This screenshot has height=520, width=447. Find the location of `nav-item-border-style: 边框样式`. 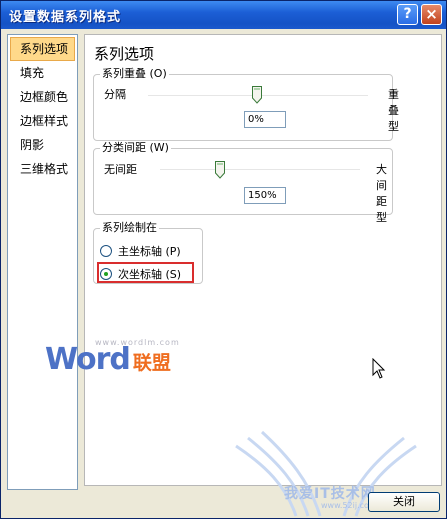

nav-item-border-style: 边框样式 is located at coordinates (42, 121).